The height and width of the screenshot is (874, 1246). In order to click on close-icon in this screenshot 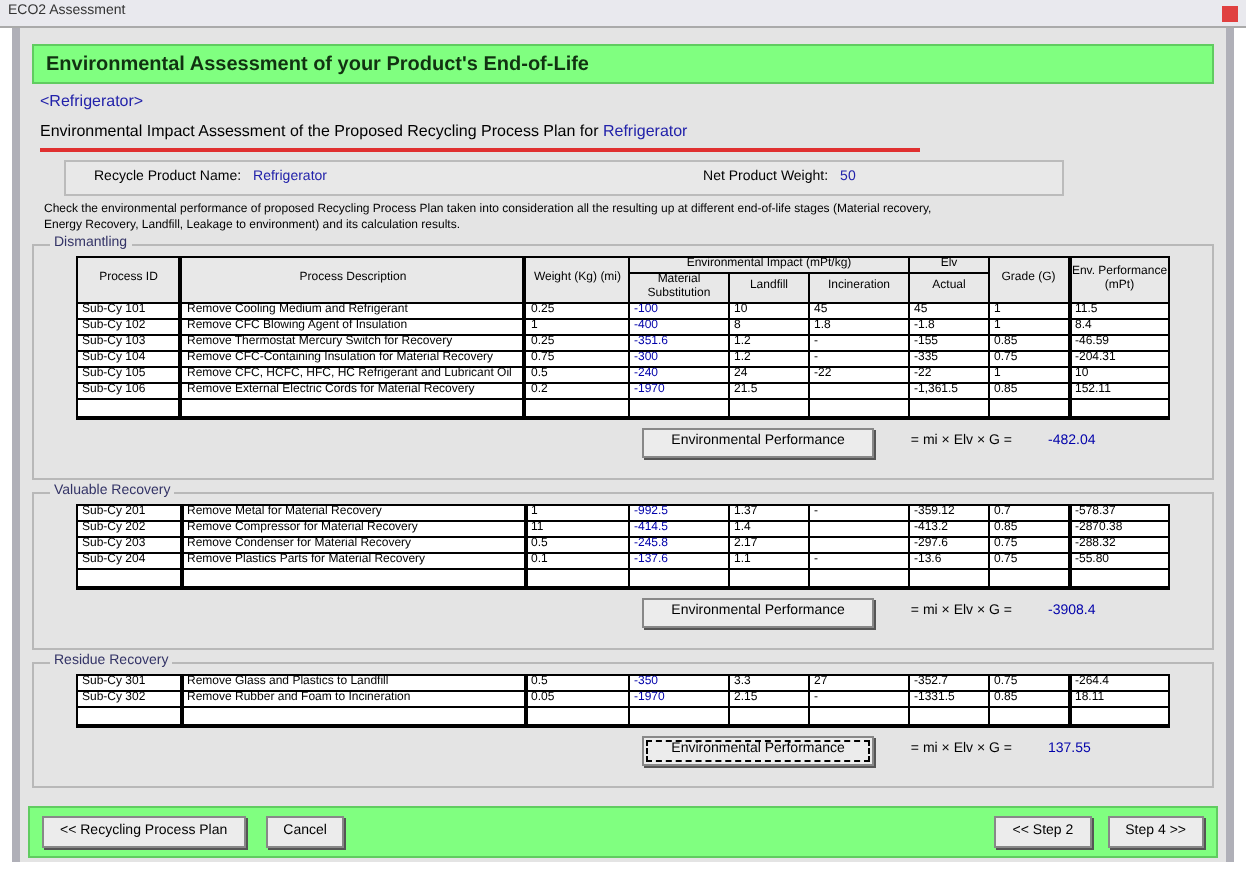, I will do `click(1230, 13)`.